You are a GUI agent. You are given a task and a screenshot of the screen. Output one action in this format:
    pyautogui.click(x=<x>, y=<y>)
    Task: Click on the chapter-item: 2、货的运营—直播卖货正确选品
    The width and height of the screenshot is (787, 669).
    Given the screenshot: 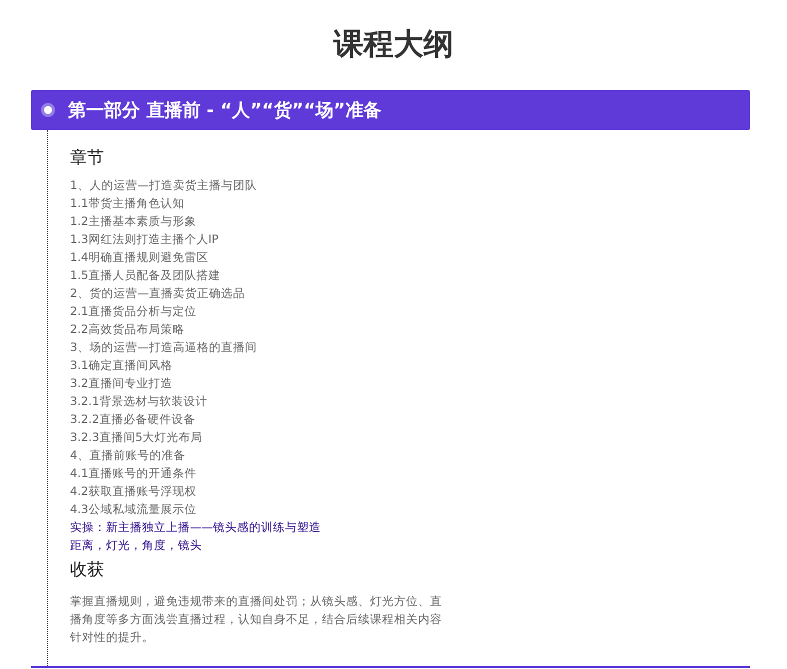 What is the action you would take?
    pyautogui.click(x=157, y=293)
    